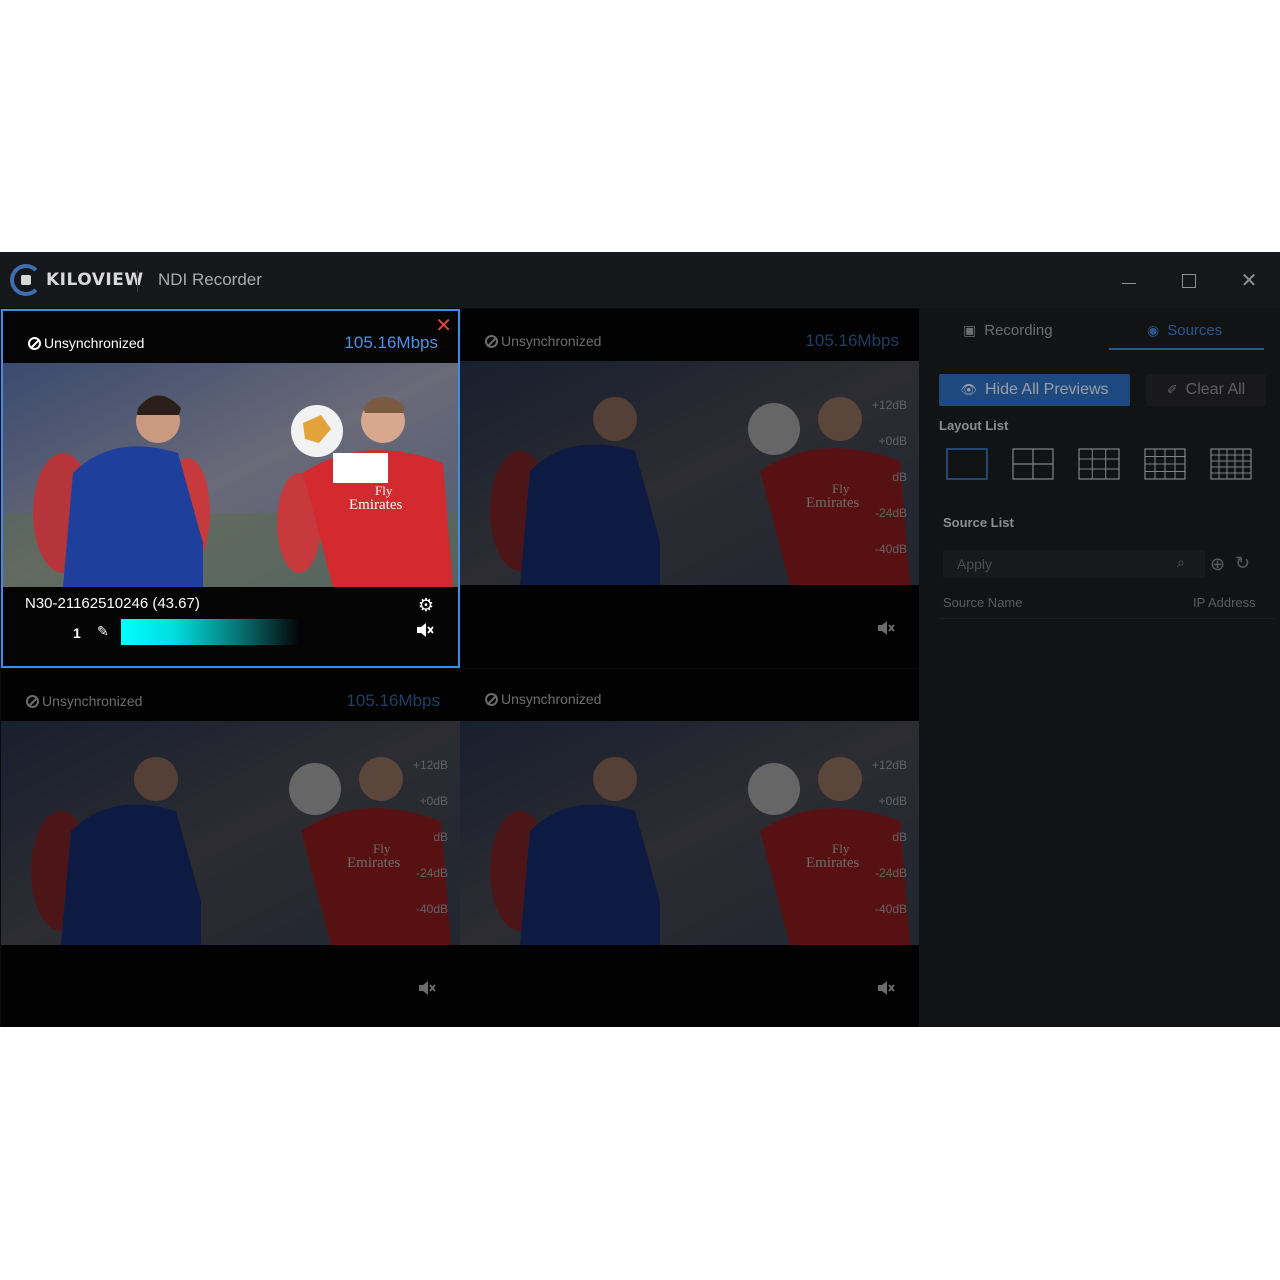 This screenshot has height=1280, width=1280. What do you see at coordinates (1172, 389) in the screenshot?
I see `broom-icon: ✐` at bounding box center [1172, 389].